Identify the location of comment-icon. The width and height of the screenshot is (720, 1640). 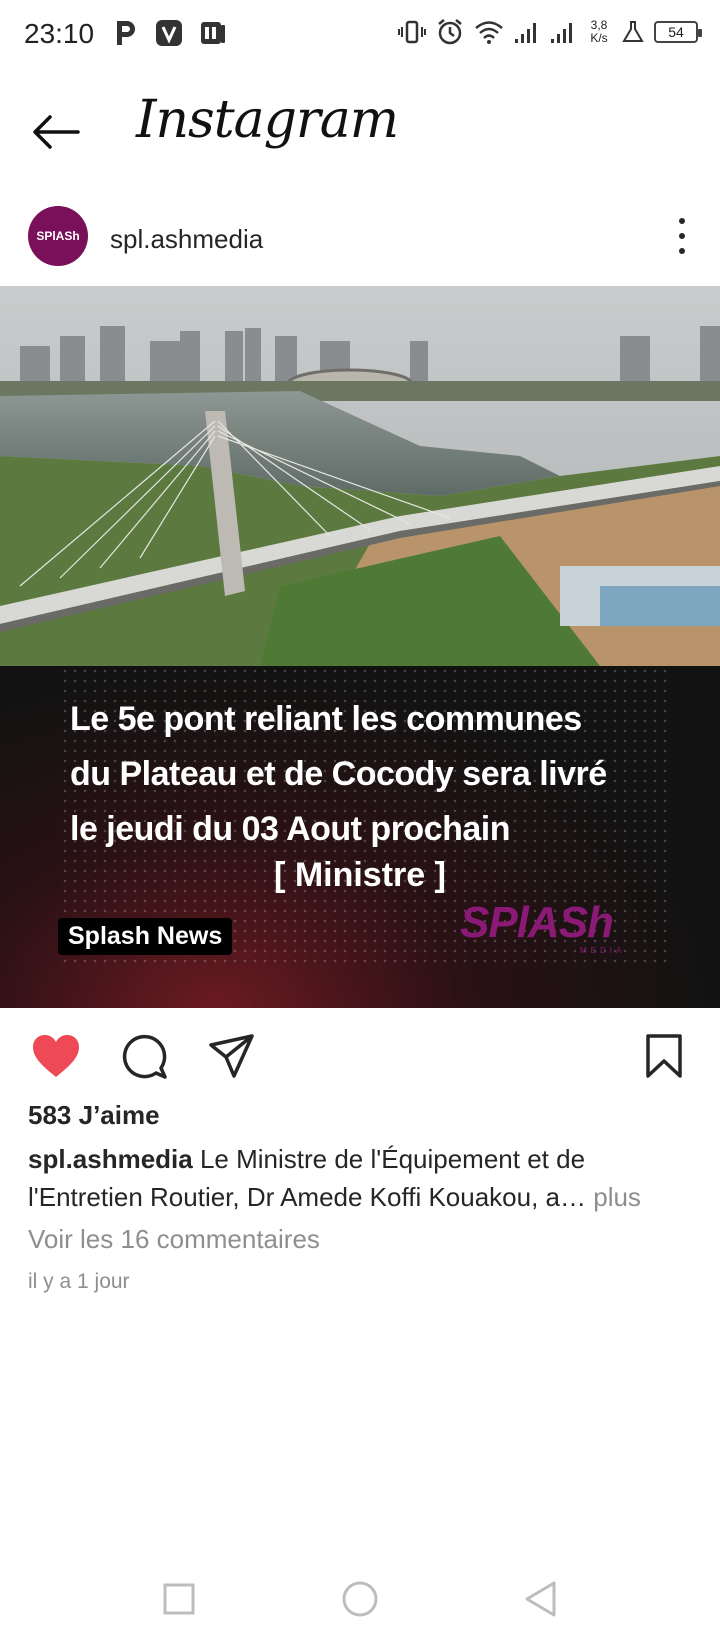
(144, 1056).